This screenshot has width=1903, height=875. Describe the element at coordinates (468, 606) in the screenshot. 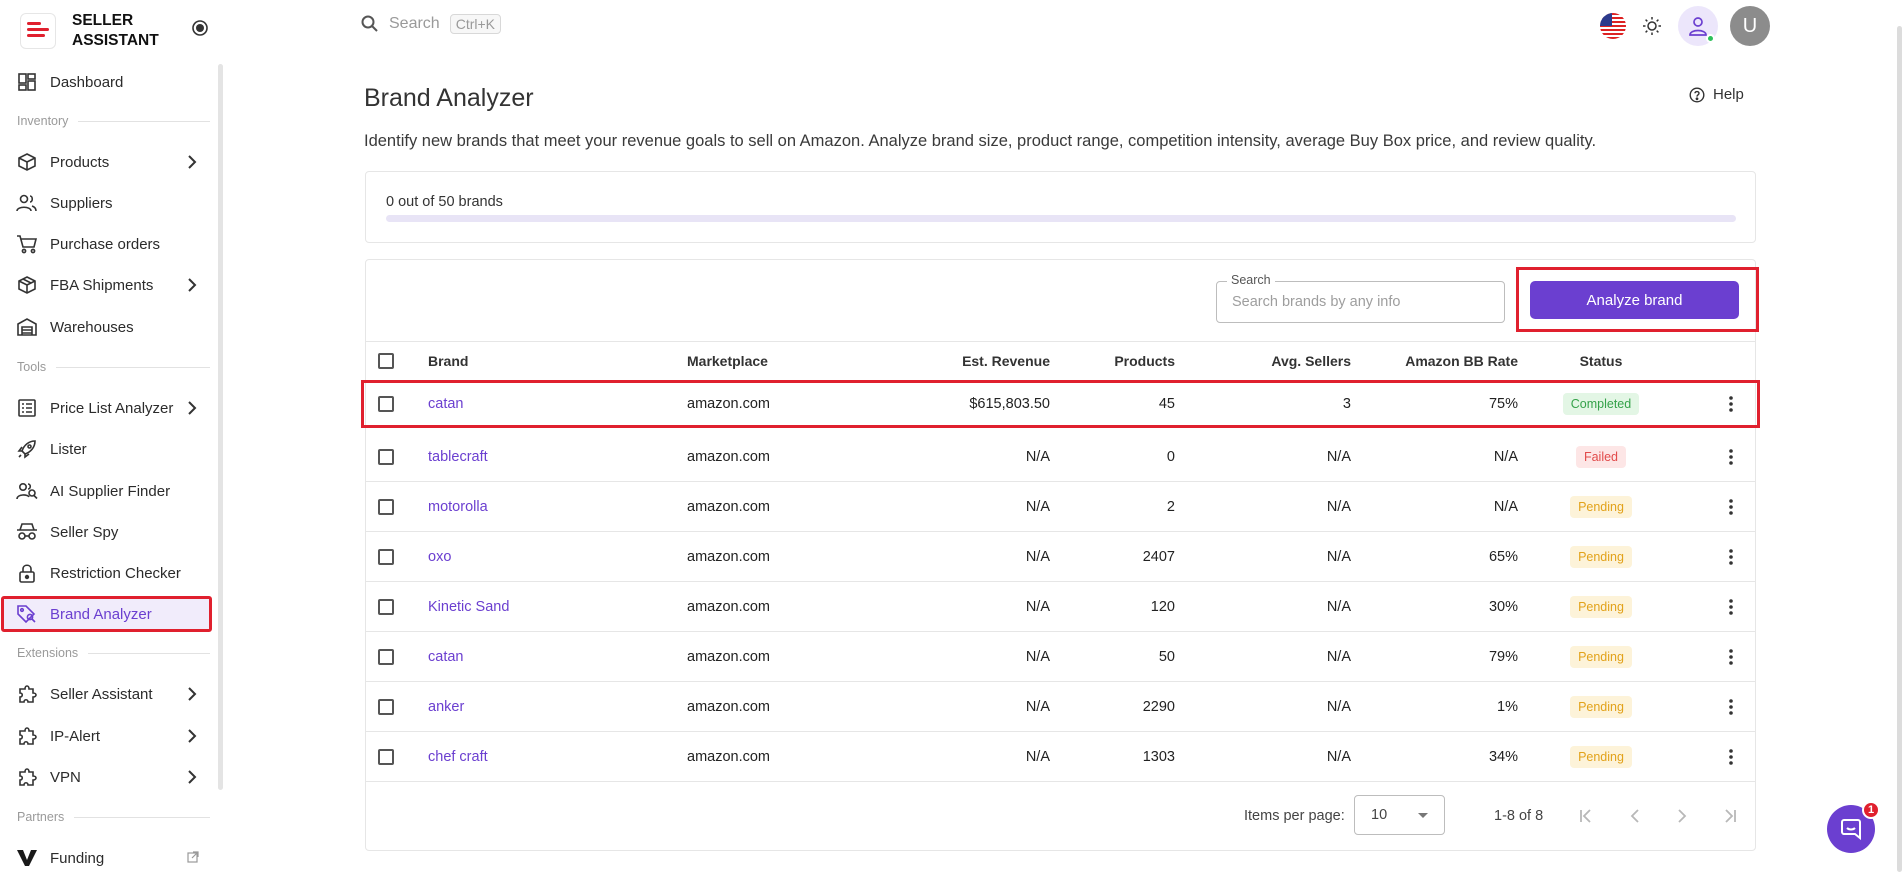

I see `brand-link: Kinetic Sand` at that location.